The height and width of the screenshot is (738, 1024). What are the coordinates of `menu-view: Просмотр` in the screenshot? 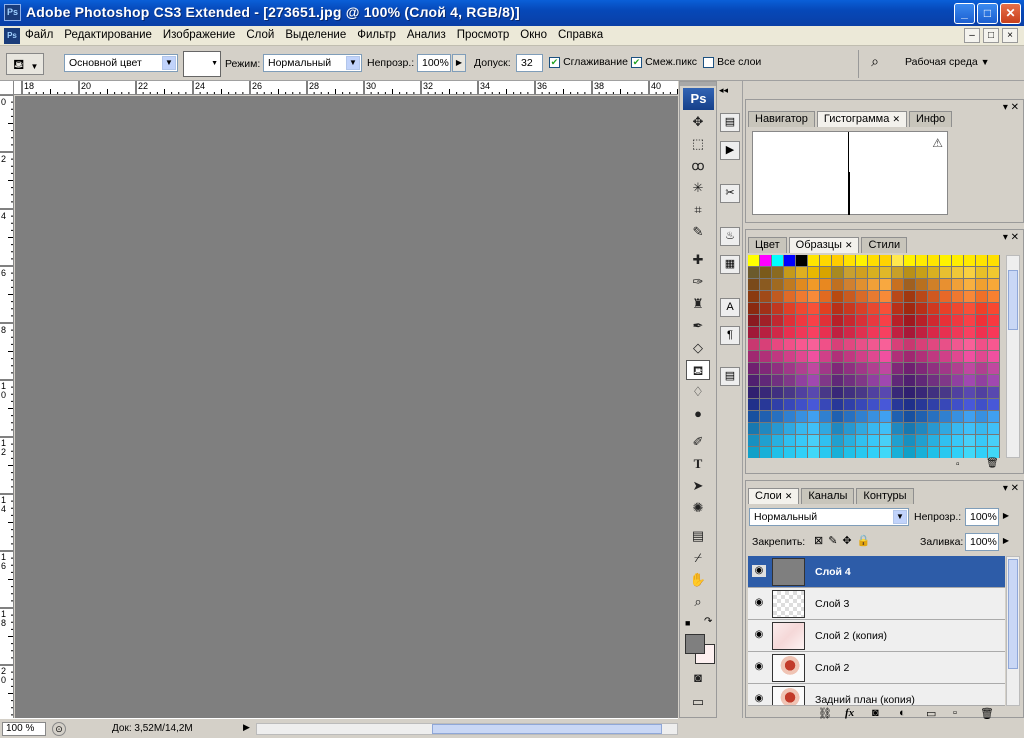 It's located at (483, 35).